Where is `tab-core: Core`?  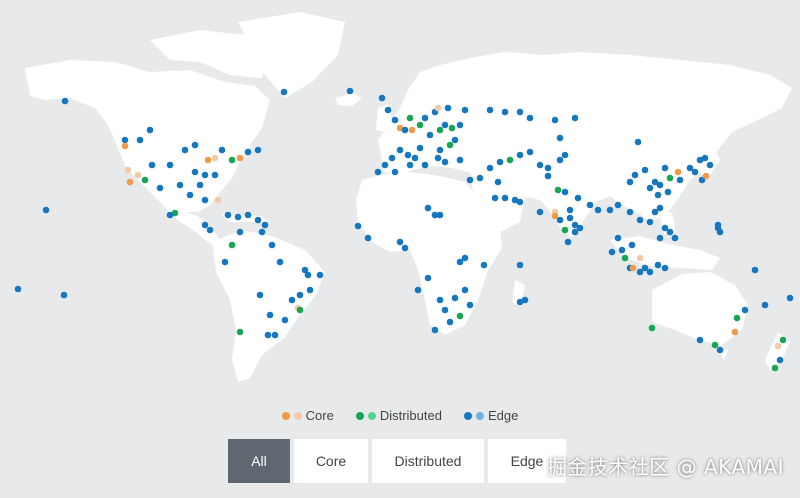
tab-core: Core is located at coordinates (331, 461).